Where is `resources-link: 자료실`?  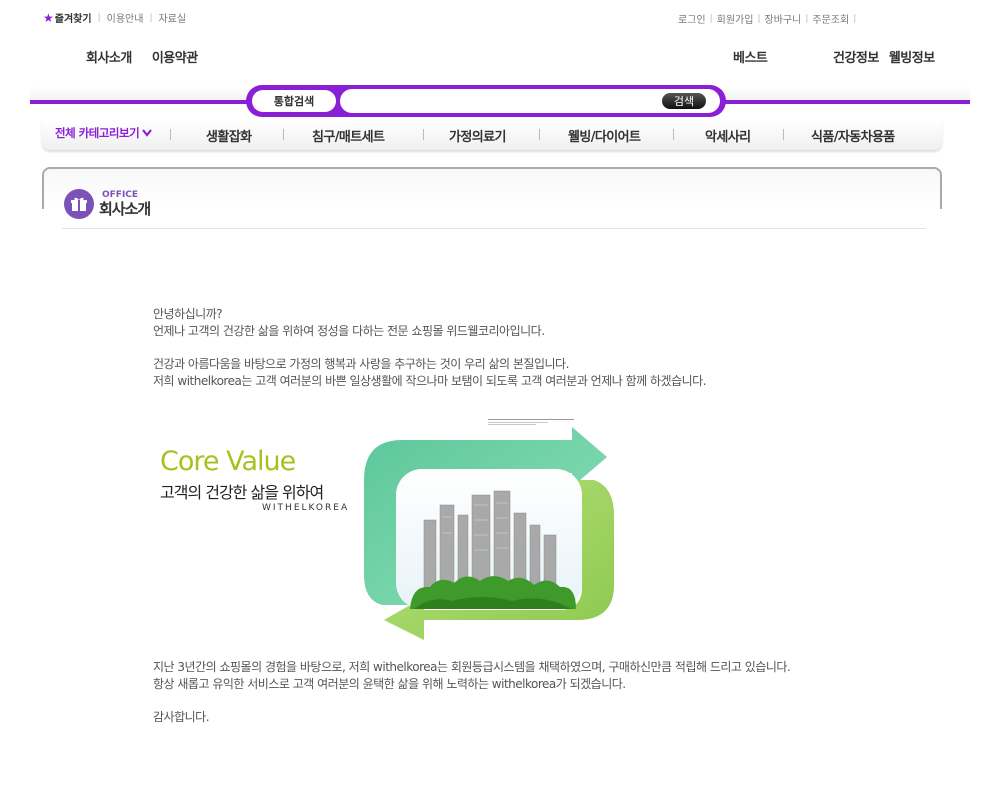
resources-link: 자료실 is located at coordinates (172, 17).